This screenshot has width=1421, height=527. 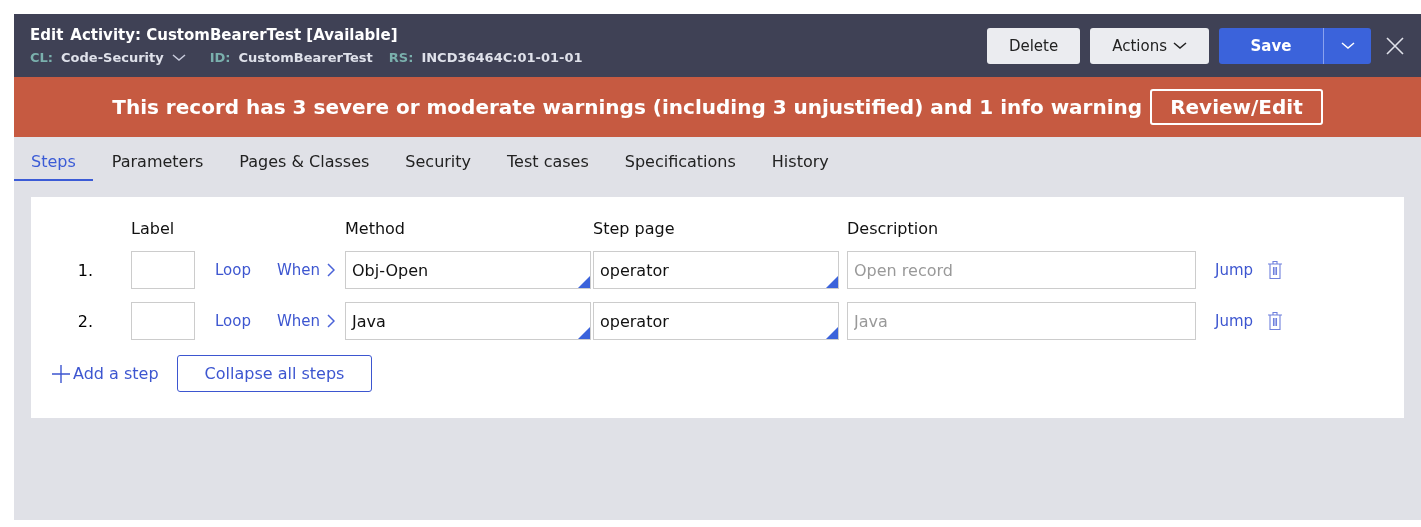 What do you see at coordinates (800, 159) in the screenshot?
I see `tab: History` at bounding box center [800, 159].